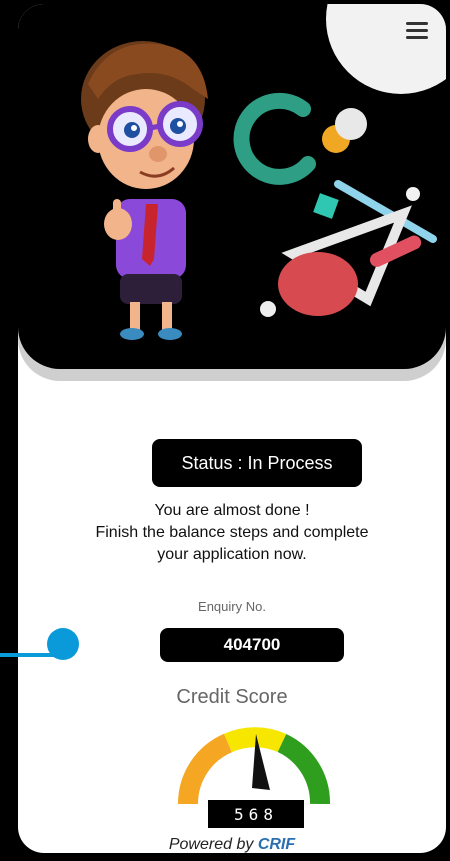 The image size is (450, 861). Describe the element at coordinates (63, 644) in the screenshot. I see `annotation-pointer-dot` at that location.